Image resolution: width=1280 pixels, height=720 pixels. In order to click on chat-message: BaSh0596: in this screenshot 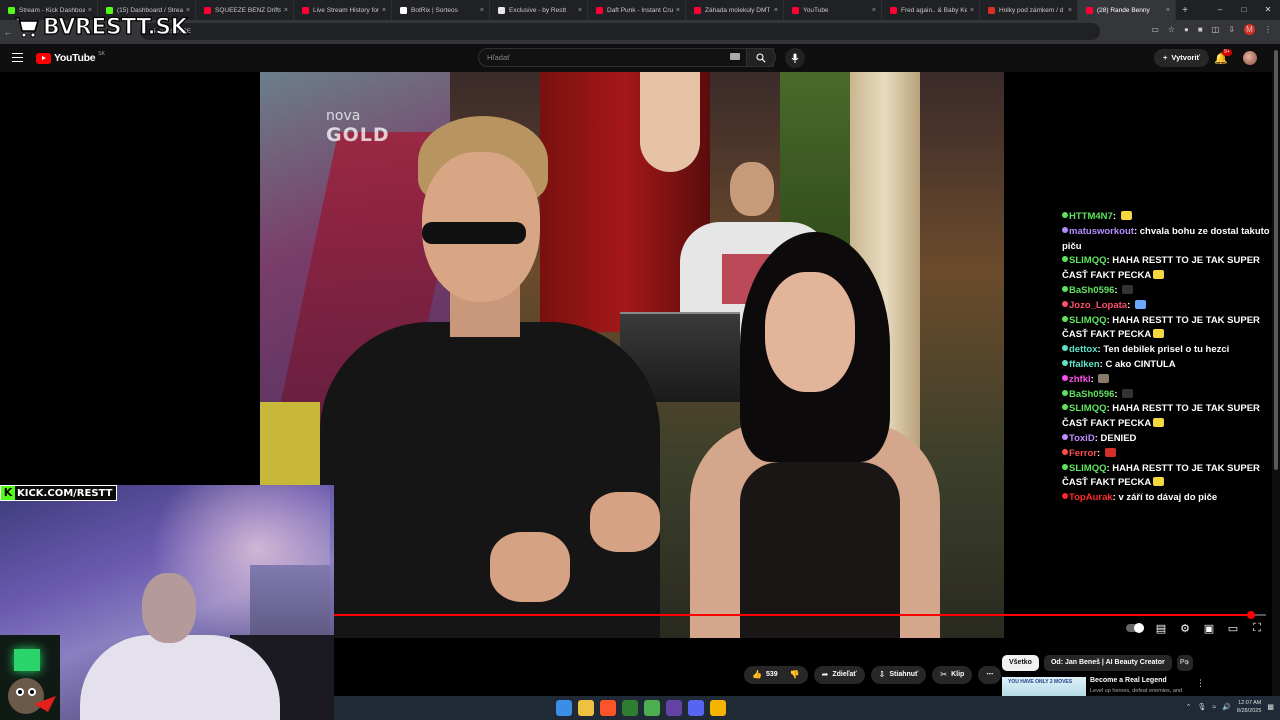, I will do `click(1166, 291)`.